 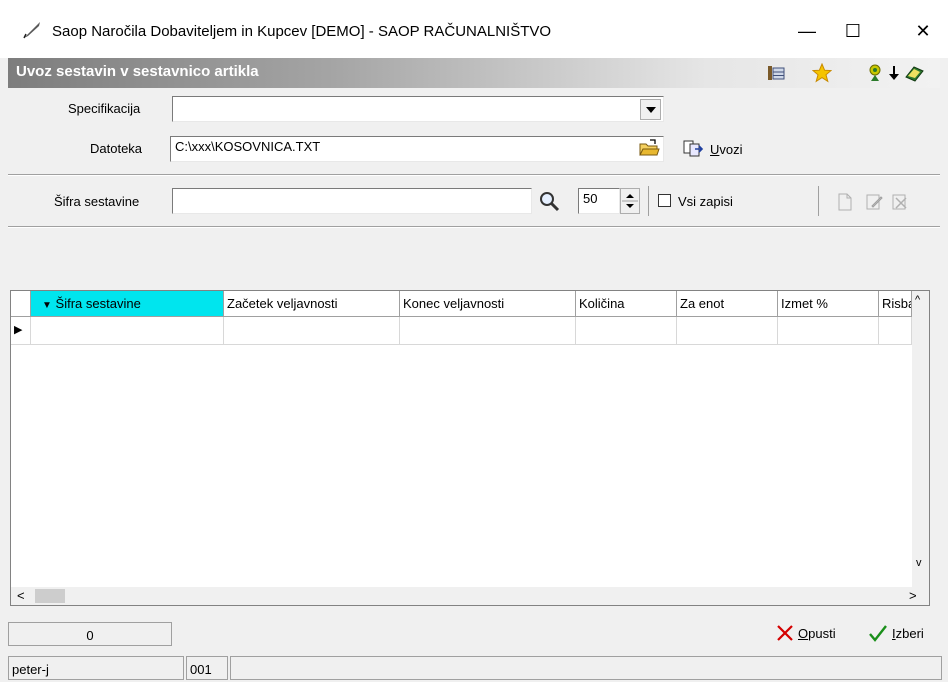 I want to click on column-header-sifra: ▼ Šifra sestavine, so click(x=127, y=304).